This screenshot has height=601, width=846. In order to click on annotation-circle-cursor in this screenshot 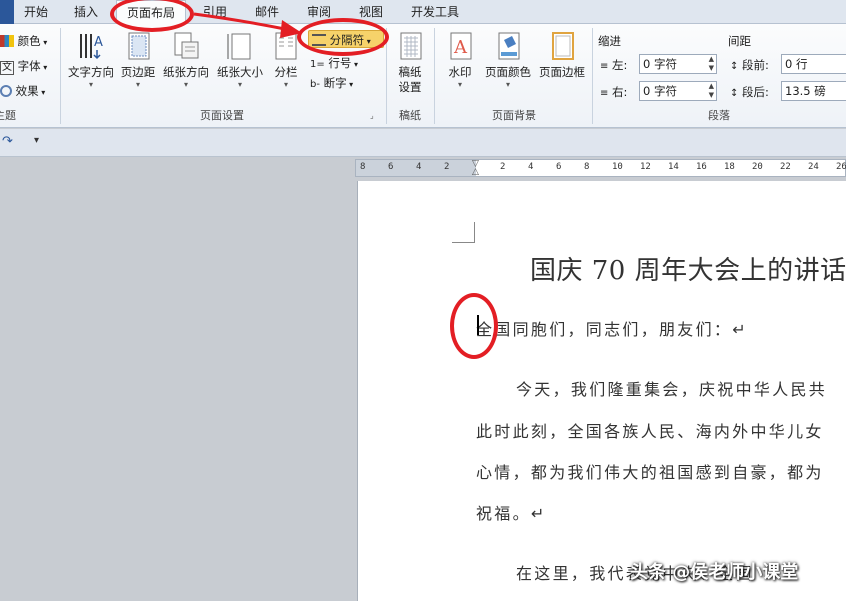, I will do `click(474, 326)`.